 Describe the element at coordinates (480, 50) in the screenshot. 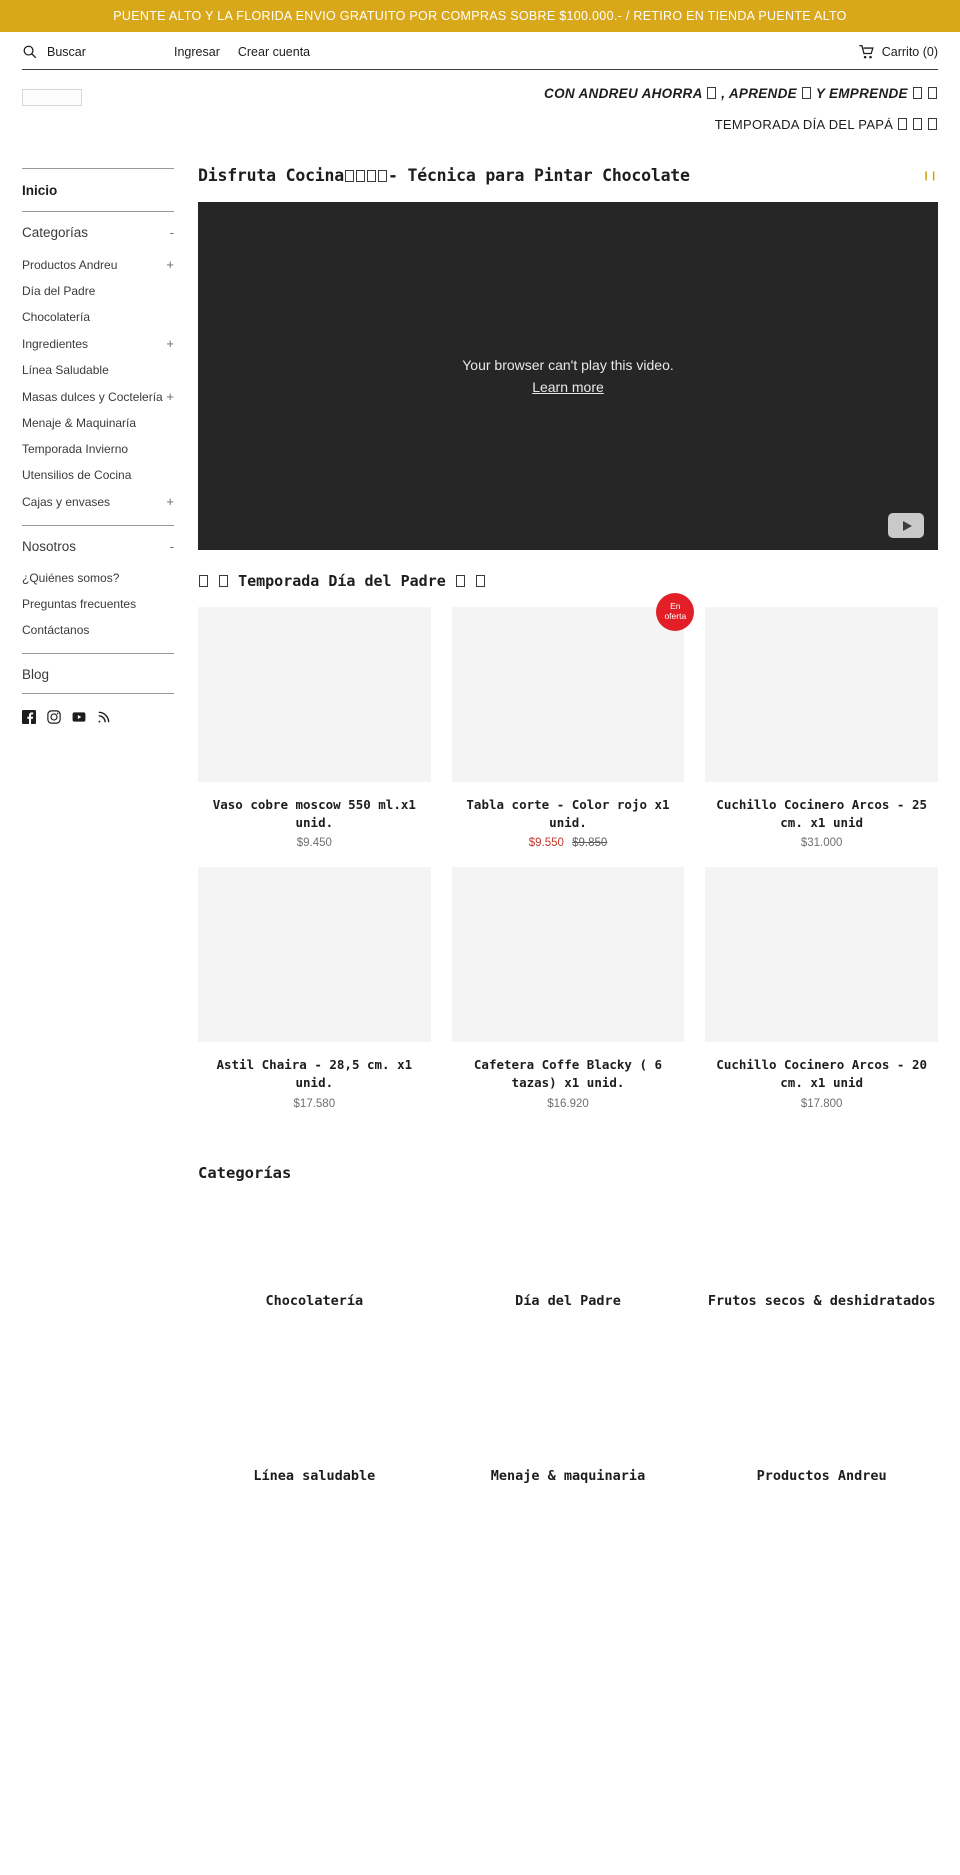

I see `utility-header: Buscar Ingresar Crear cuenta Carrito (0)` at that location.